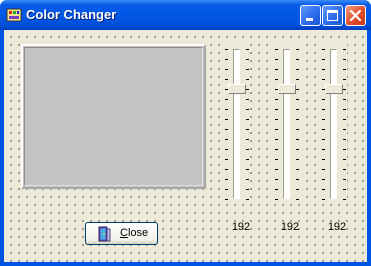  I want to click on close-button: Close, so click(121, 233).